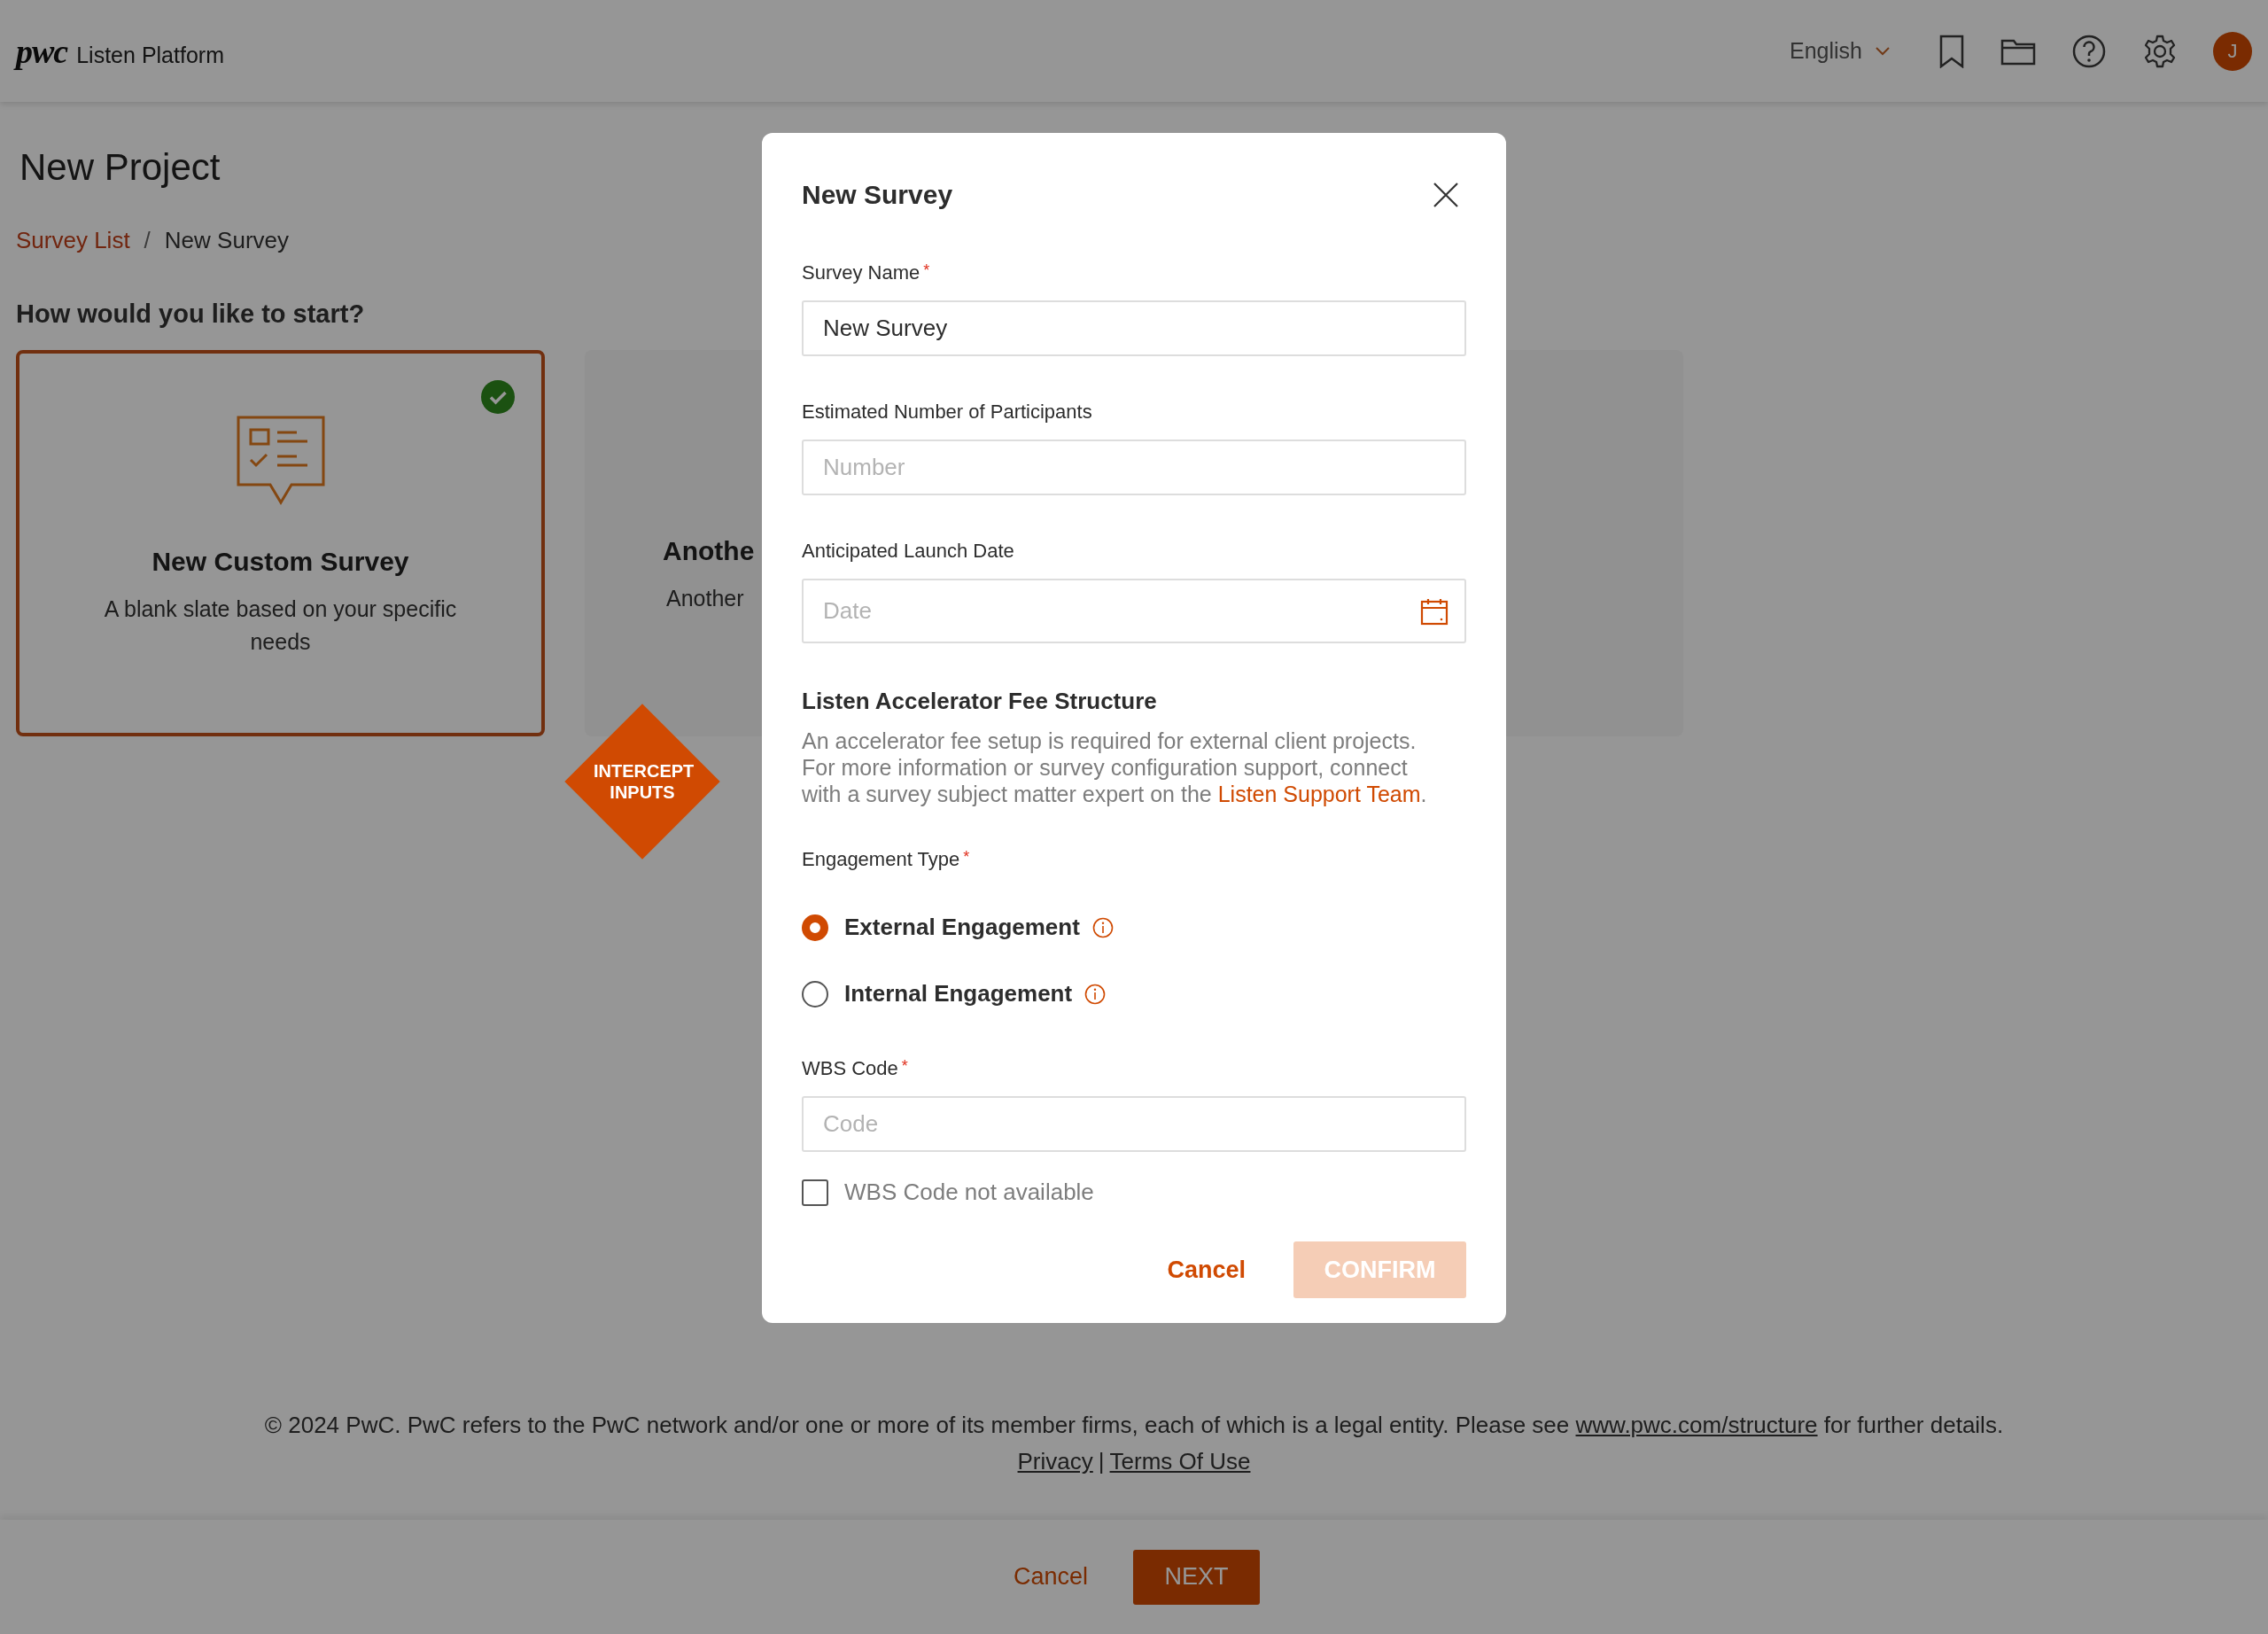 The image size is (2268, 1634). Describe the element at coordinates (226, 240) in the screenshot. I see `breadcrumb-current: New Survey` at that location.